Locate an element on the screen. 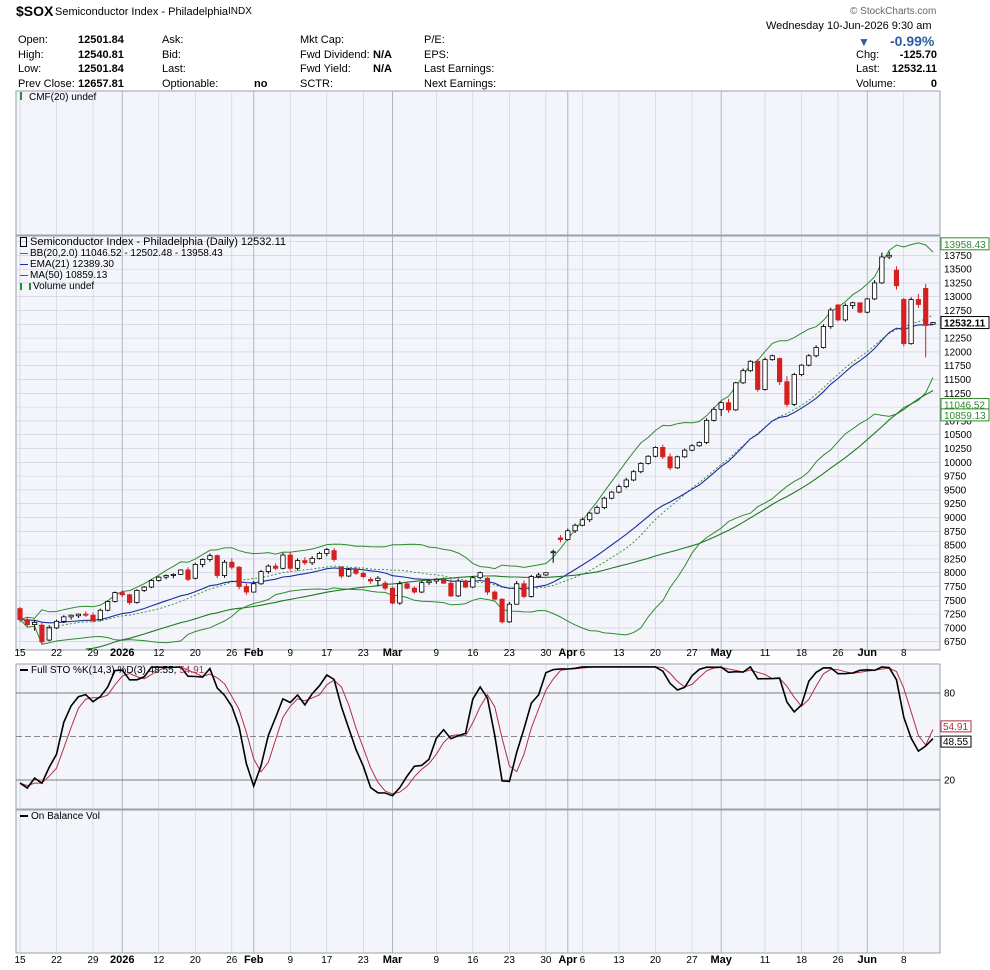 This screenshot has height=970, width=990. x-axis-label: 27 is located at coordinates (692, 653).